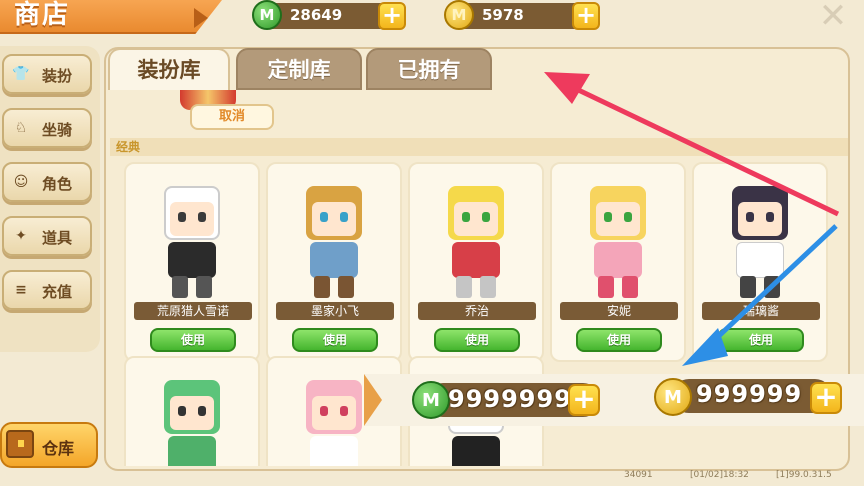 The width and height of the screenshot is (864, 486). Describe the element at coordinates (586, 16) in the screenshot. I see `add-gold-coin-button: +` at that location.